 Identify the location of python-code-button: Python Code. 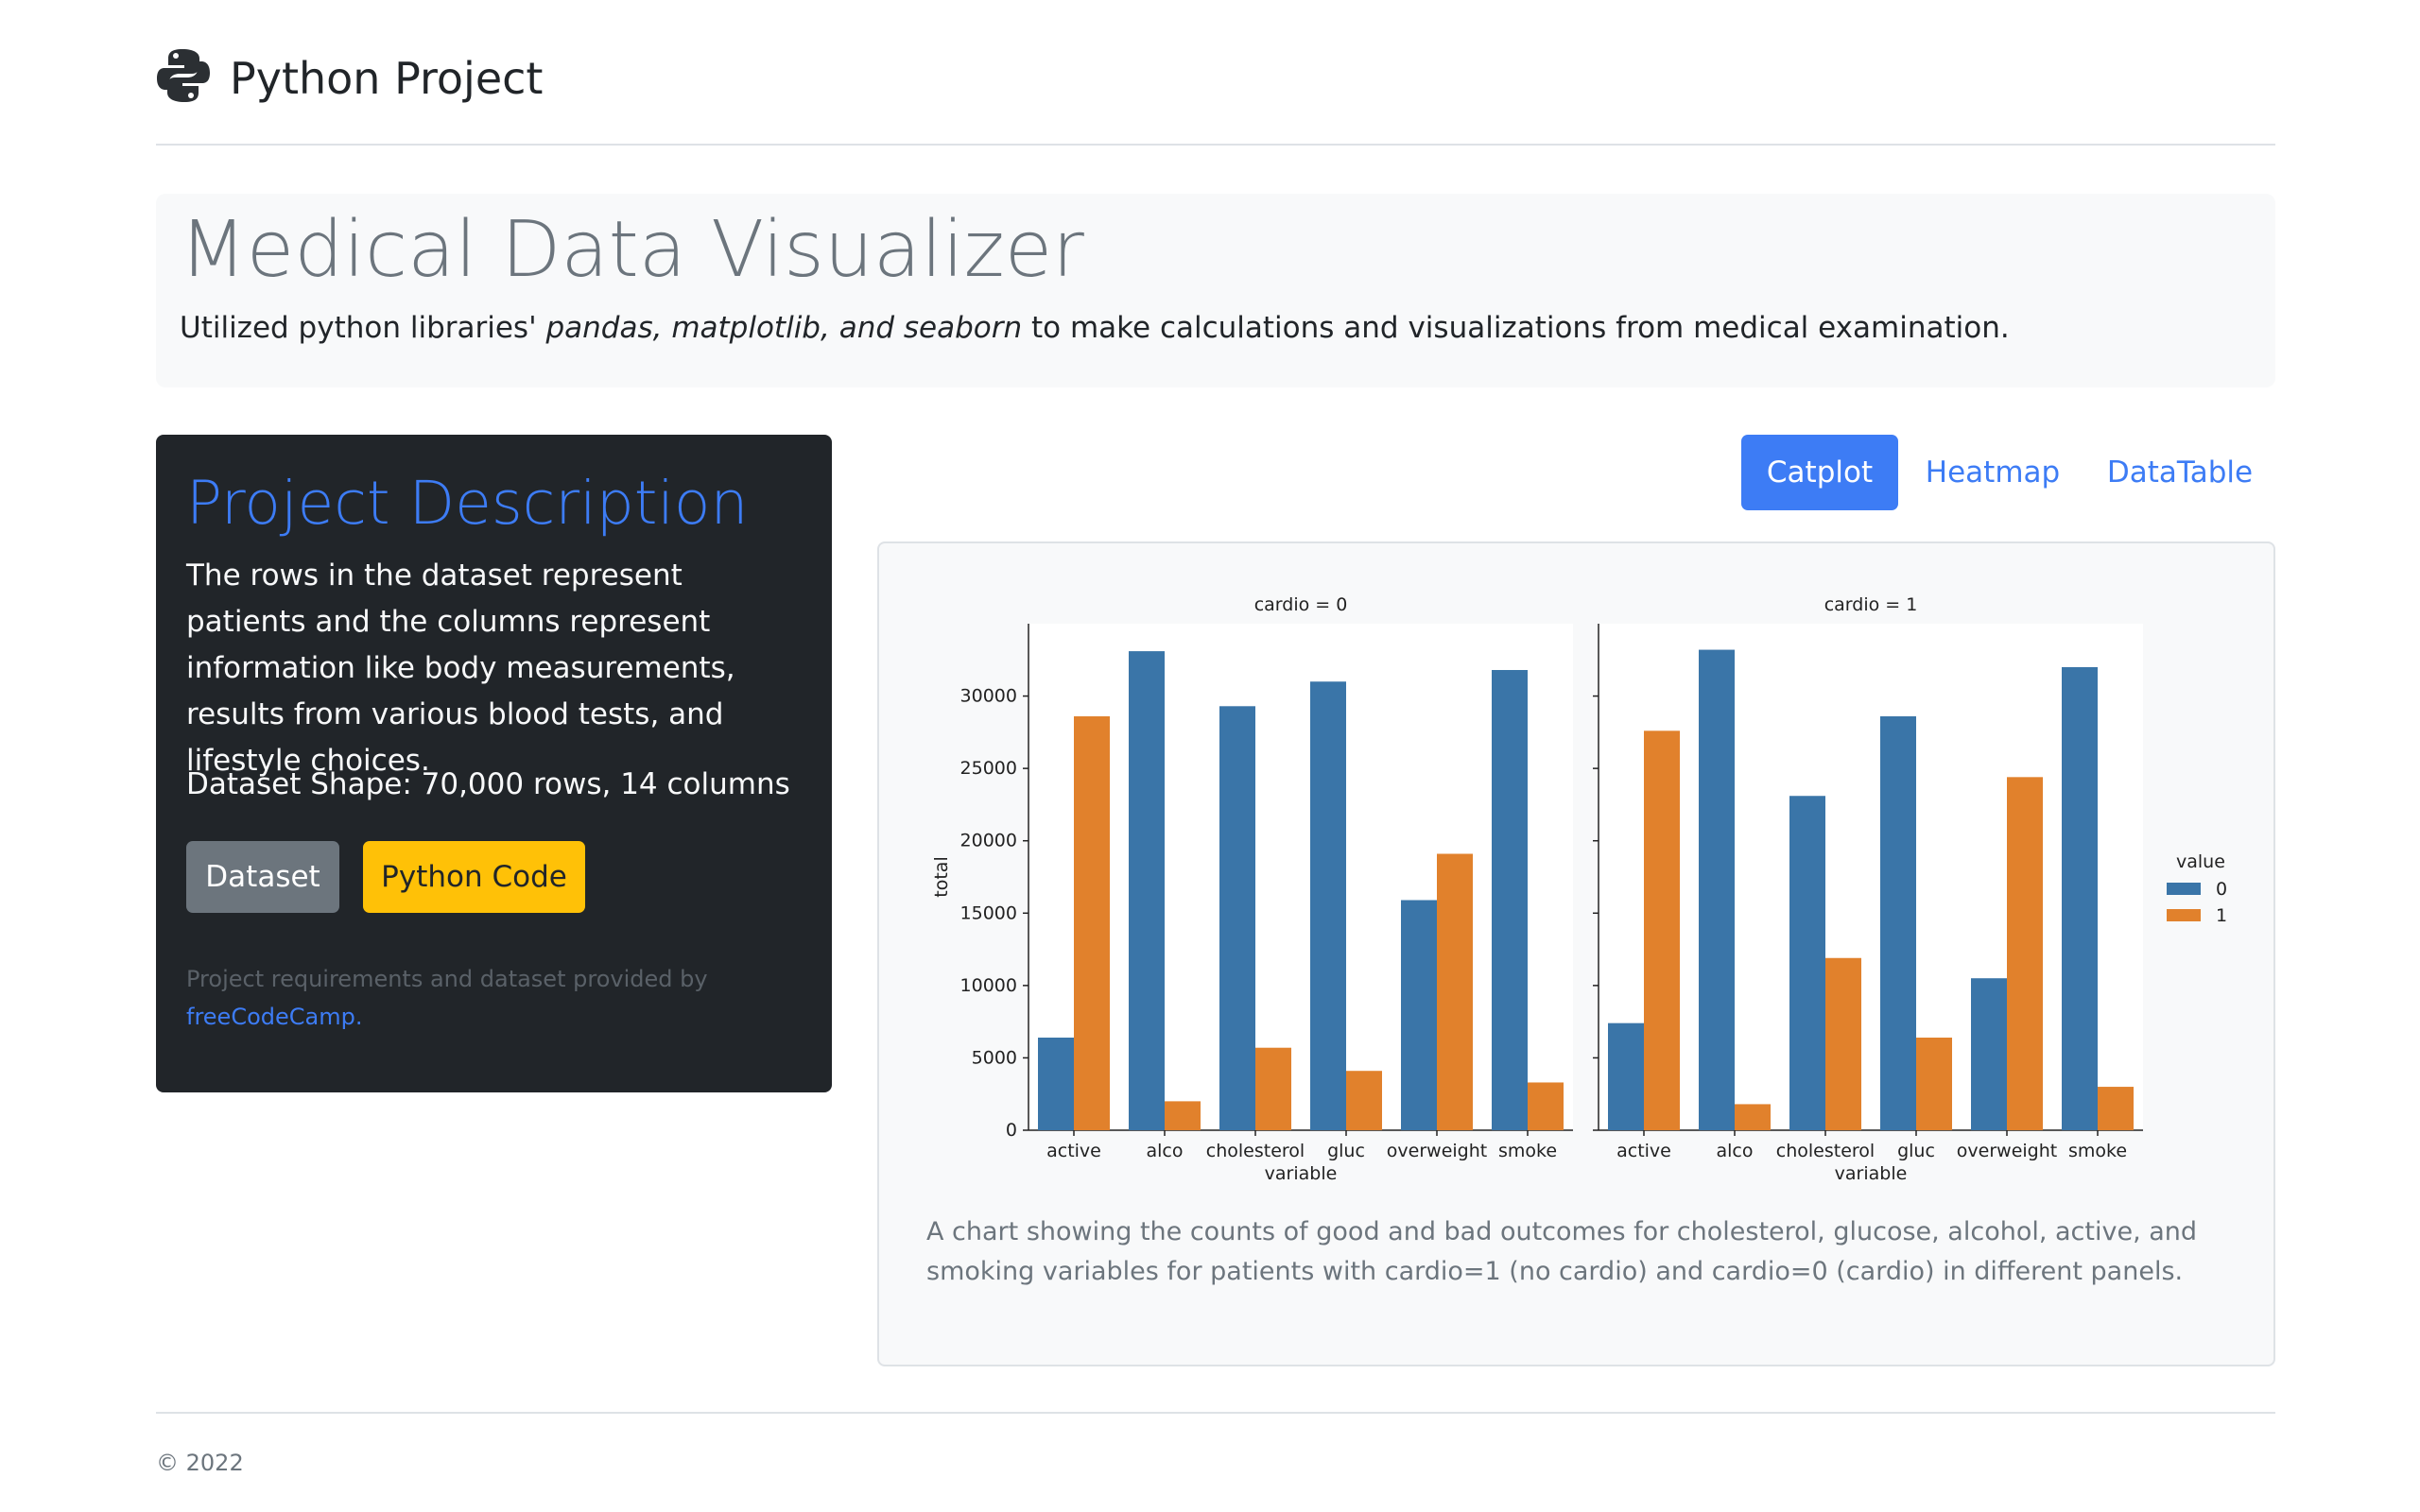
(474, 877).